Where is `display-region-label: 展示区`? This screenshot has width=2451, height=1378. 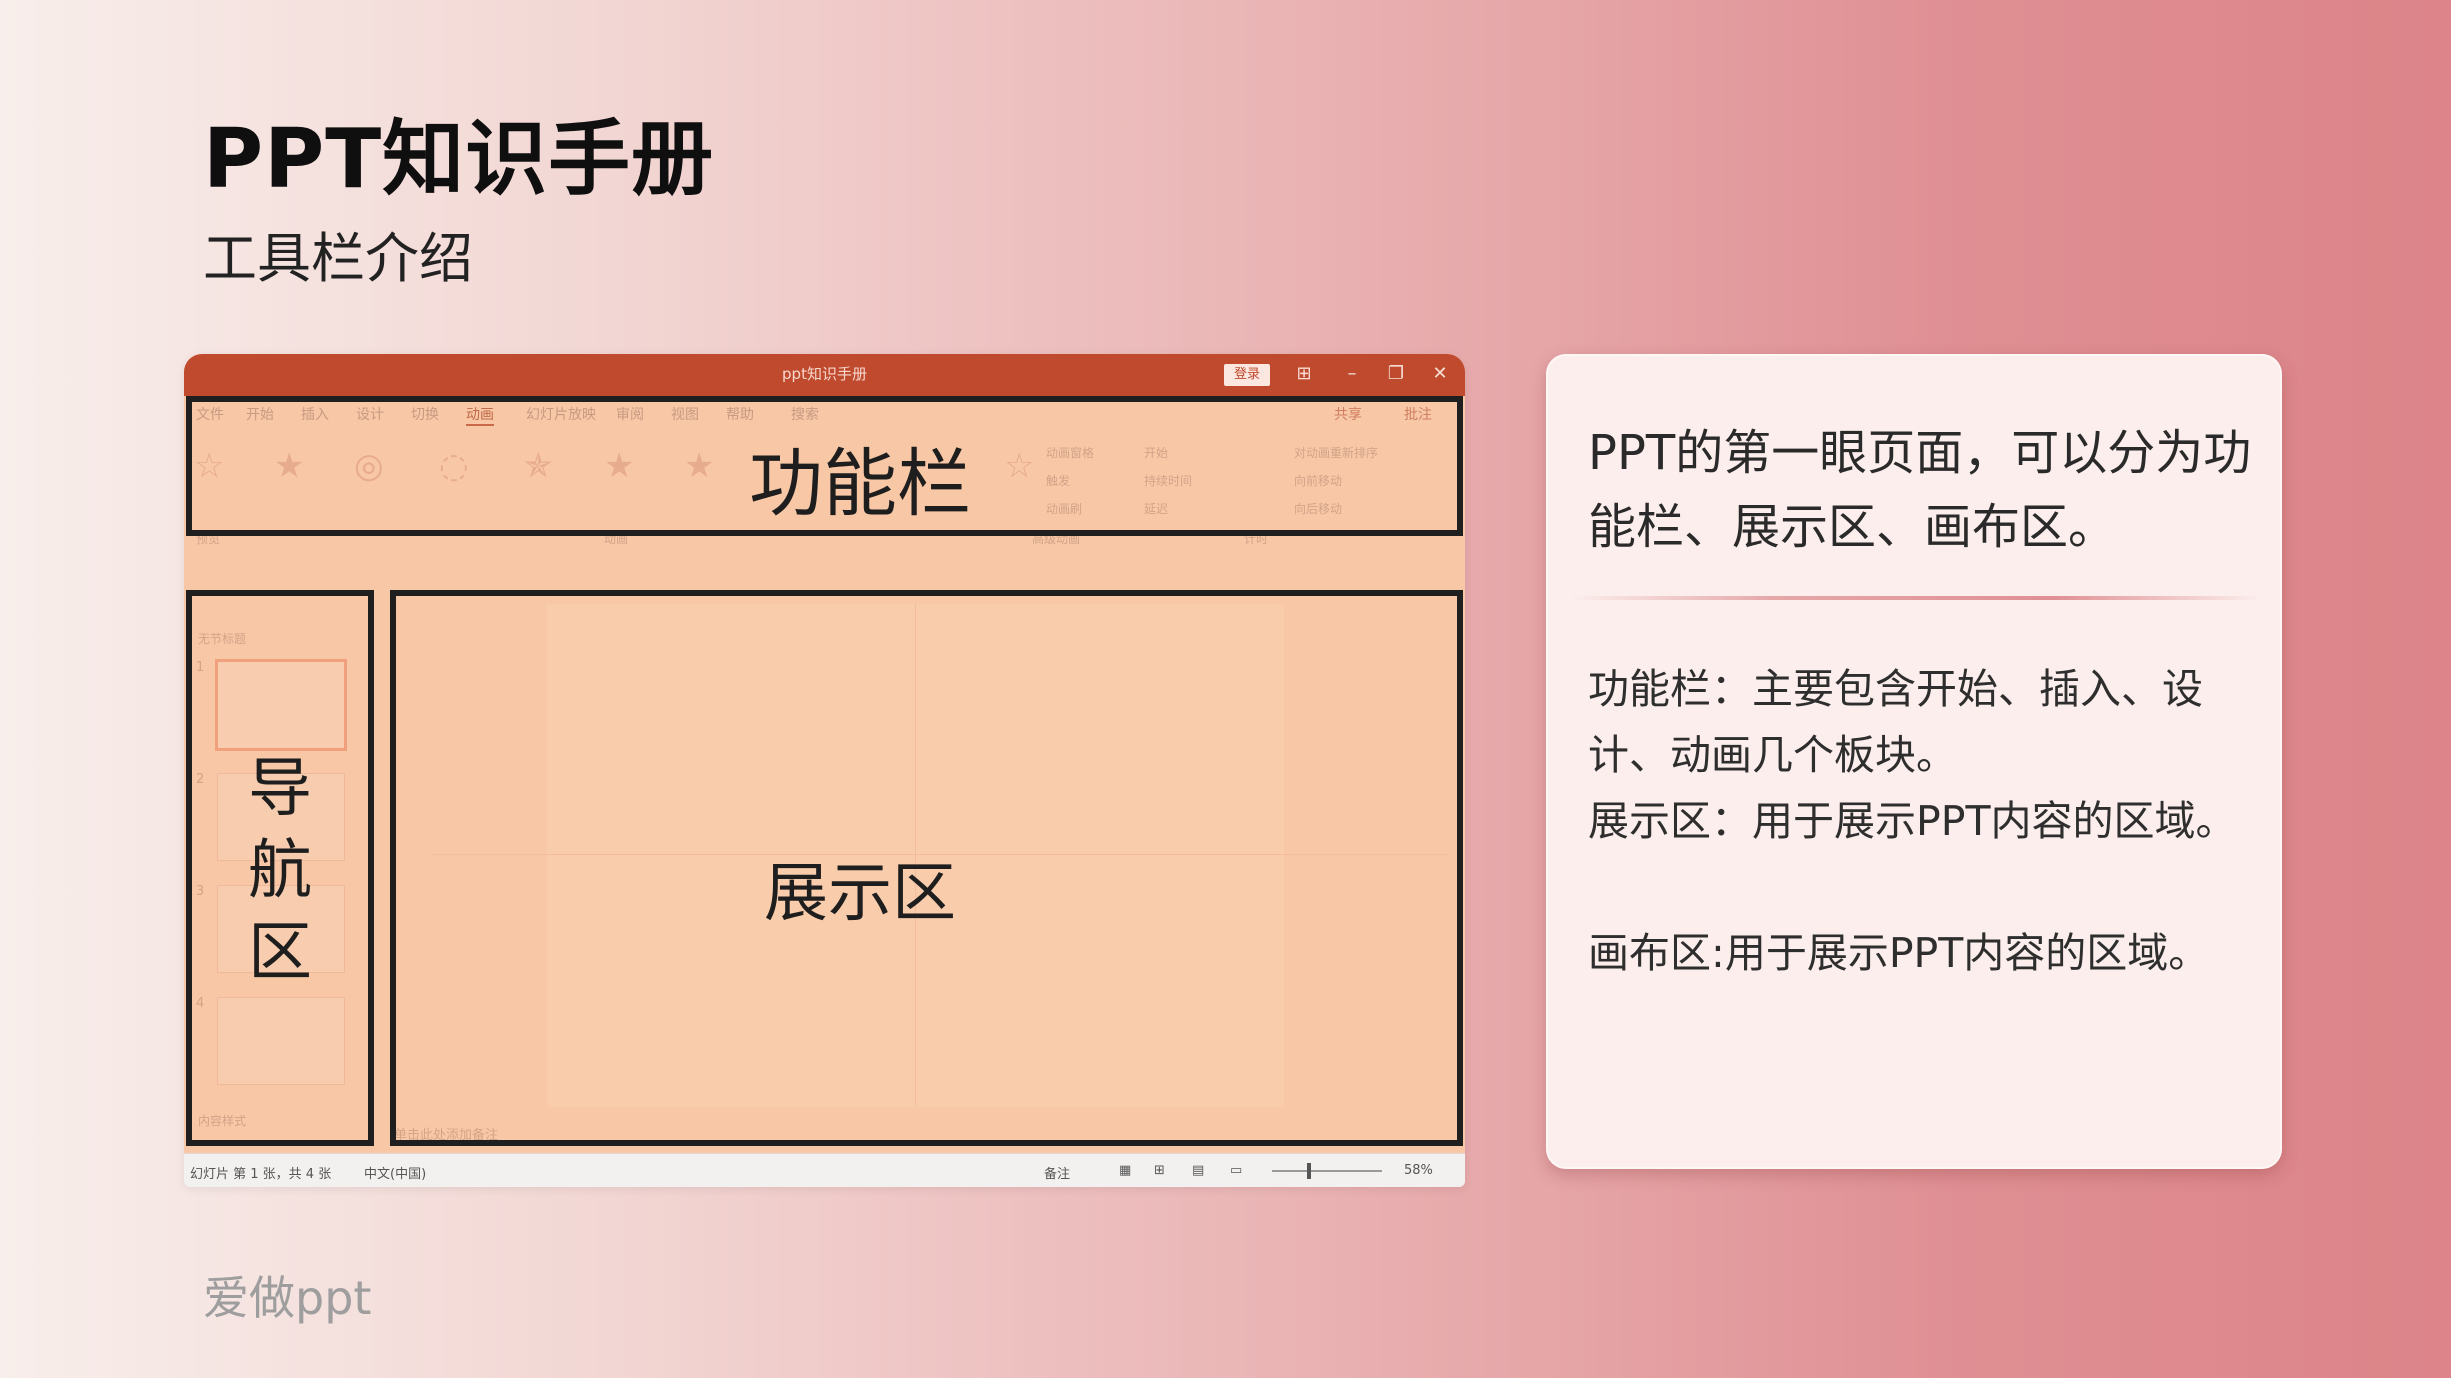 display-region-label: 展示区 is located at coordinates (860, 894).